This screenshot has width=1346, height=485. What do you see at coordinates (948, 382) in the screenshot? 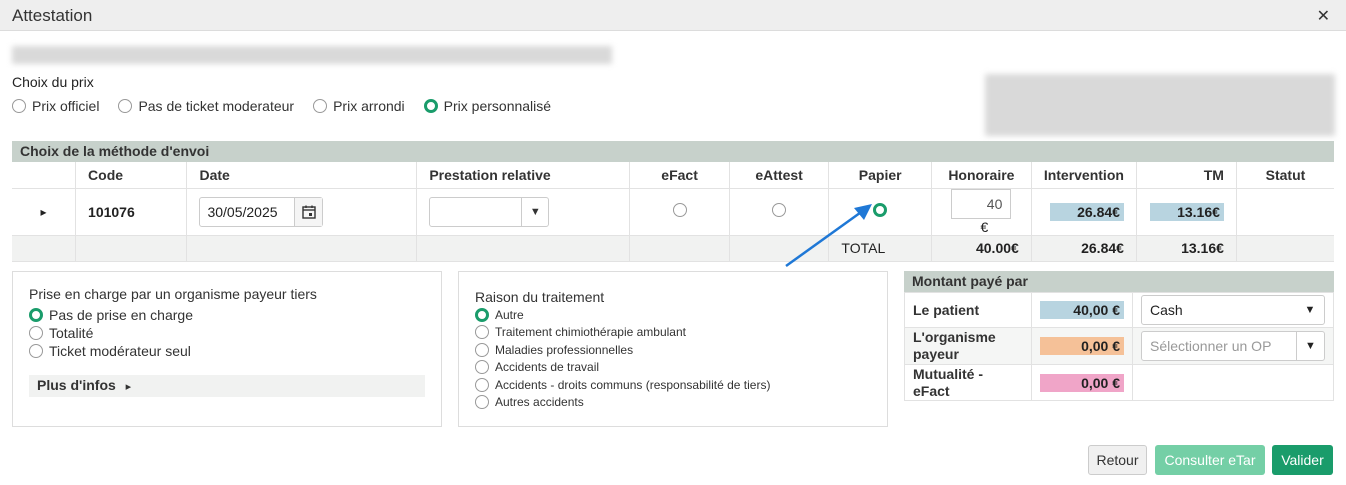
I see `mutualite-label: Mutualité - eFact` at bounding box center [948, 382].